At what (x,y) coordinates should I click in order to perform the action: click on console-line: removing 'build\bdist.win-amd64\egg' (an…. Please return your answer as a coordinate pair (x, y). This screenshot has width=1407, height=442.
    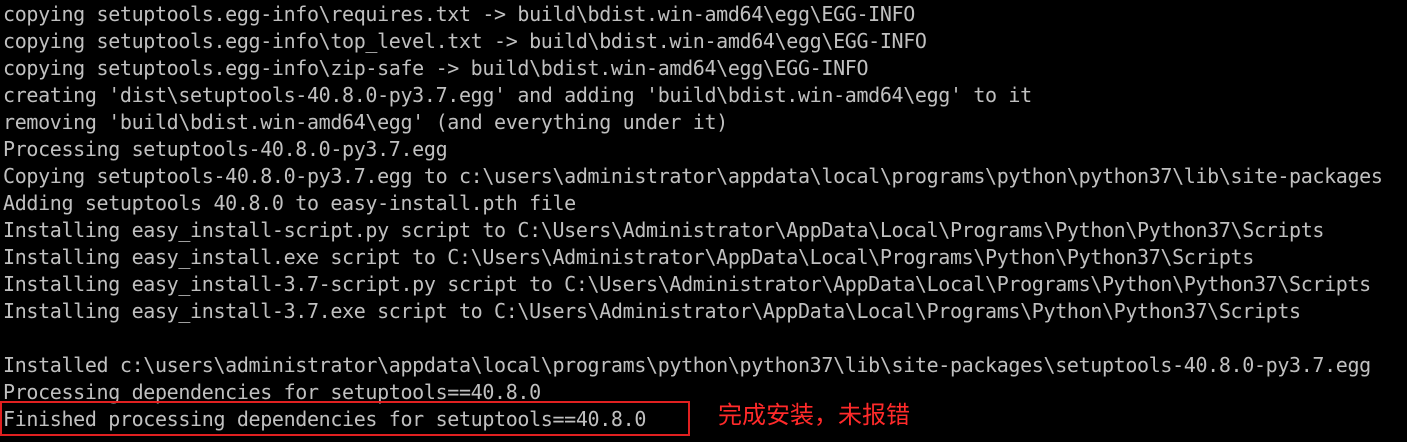
    Looking at the image, I should click on (365, 122).